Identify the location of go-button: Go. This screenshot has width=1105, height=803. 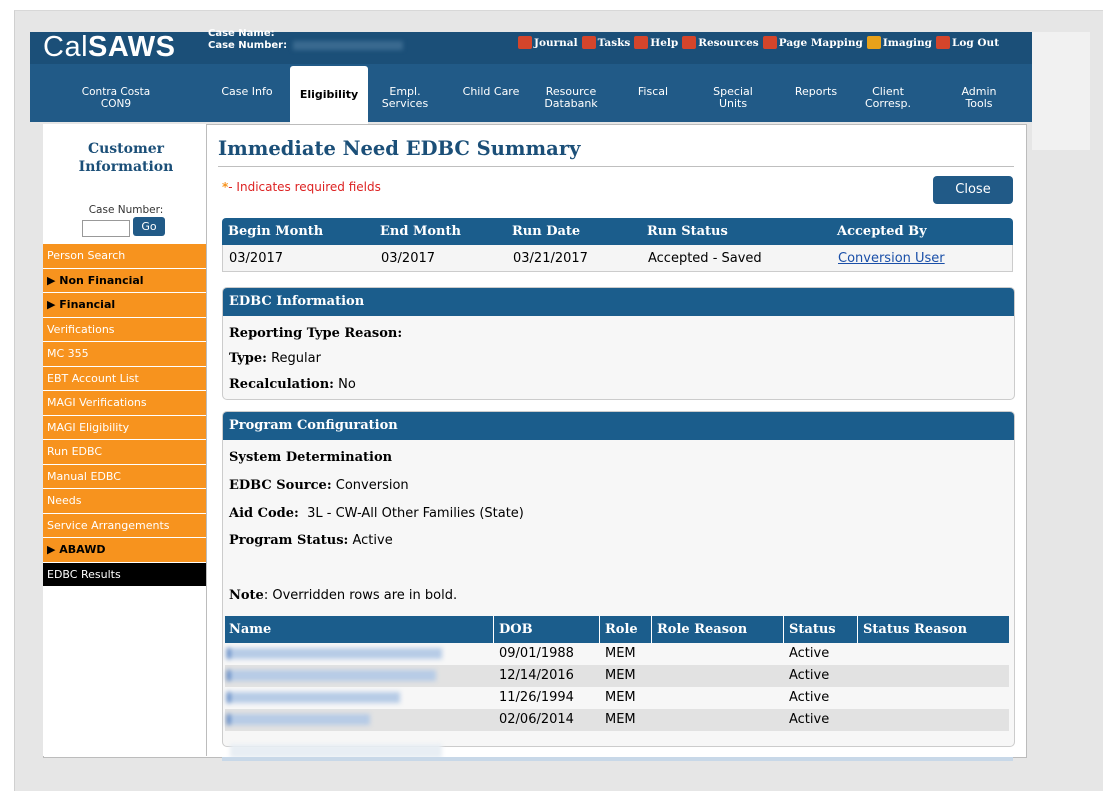
(149, 226).